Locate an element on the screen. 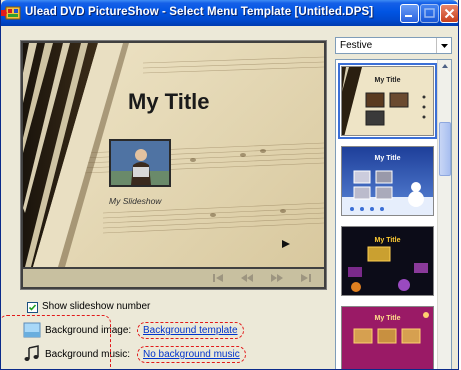 This screenshot has height=370, width=461. maximize-button is located at coordinates (429, 13).